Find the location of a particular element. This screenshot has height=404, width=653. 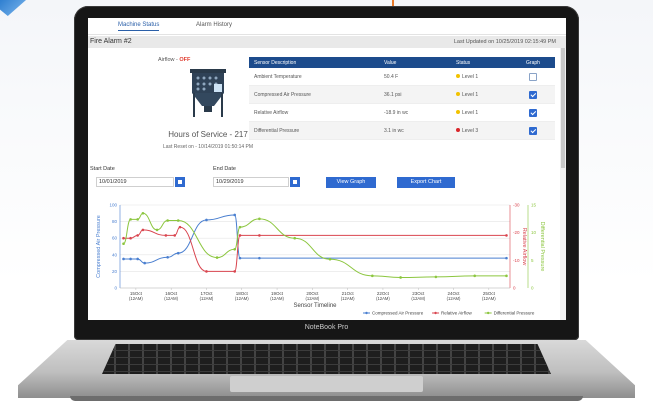

start-date-input: 10/01/2019 is located at coordinates (135, 182).